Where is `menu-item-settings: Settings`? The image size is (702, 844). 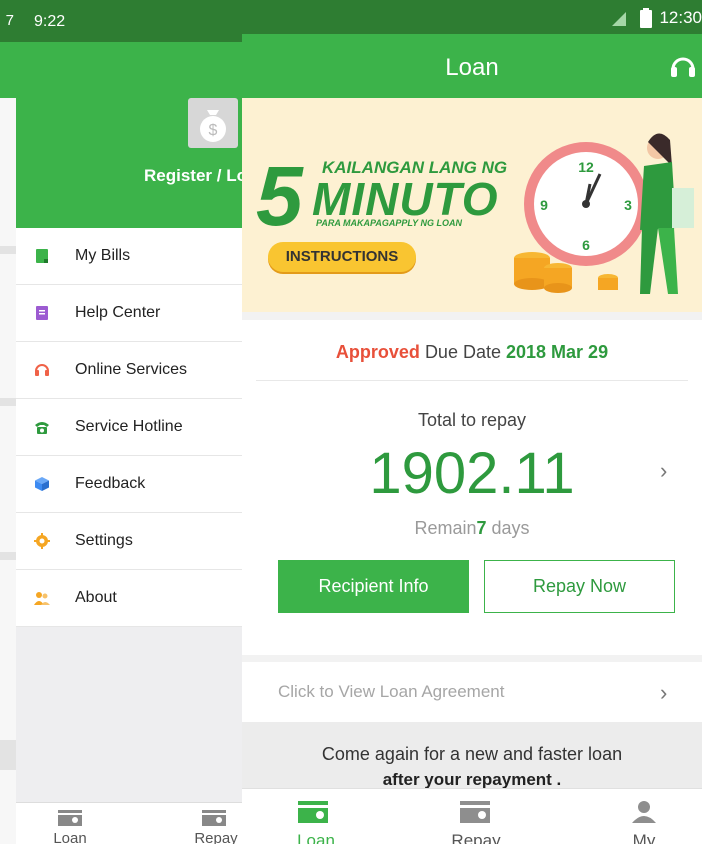
menu-item-settings: Settings is located at coordinates (129, 541).